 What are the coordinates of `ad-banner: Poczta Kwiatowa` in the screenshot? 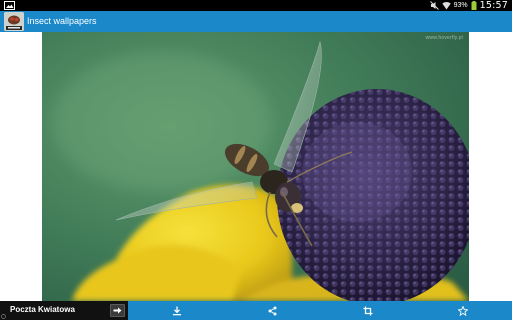 It's located at (64, 310).